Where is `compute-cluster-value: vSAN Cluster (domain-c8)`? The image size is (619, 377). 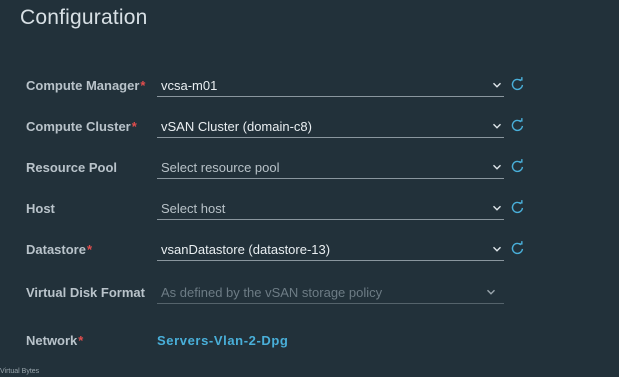
compute-cluster-value: vSAN Cluster (domain-c8) is located at coordinates (236, 126).